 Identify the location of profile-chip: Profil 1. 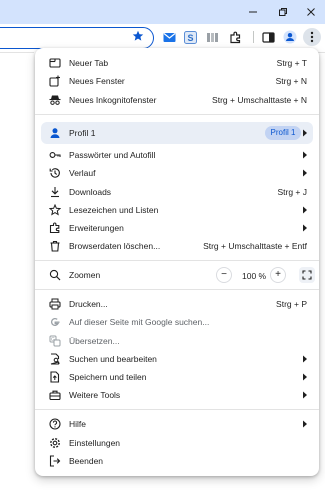
(283, 133).